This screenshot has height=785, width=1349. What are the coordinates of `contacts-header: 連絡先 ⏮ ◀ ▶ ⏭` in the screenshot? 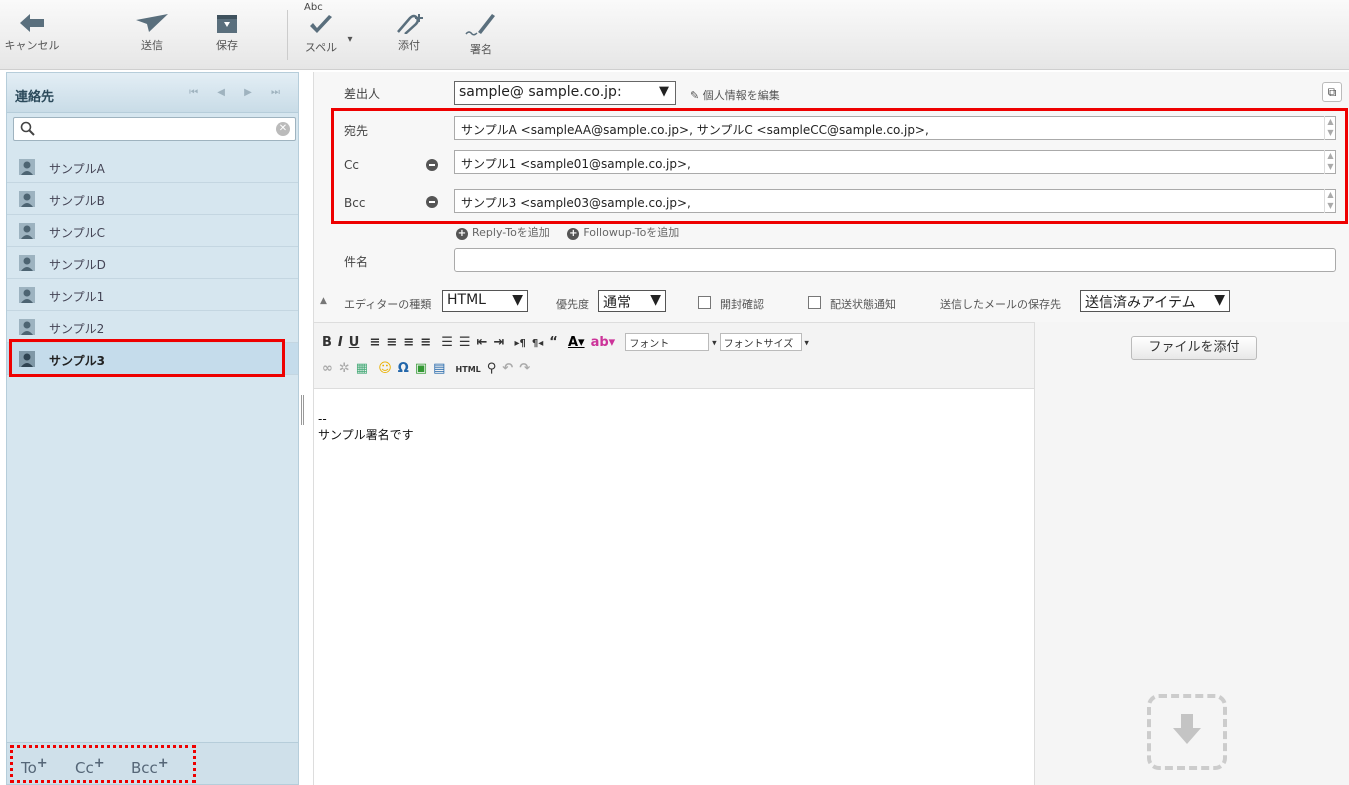 It's located at (152, 93).